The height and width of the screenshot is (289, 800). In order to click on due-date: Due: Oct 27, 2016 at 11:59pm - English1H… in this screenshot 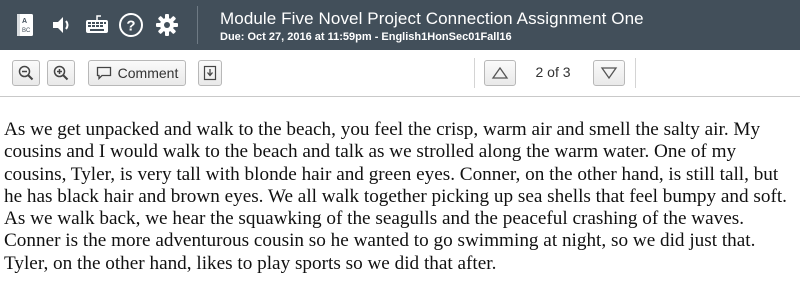, I will do `click(366, 37)`.